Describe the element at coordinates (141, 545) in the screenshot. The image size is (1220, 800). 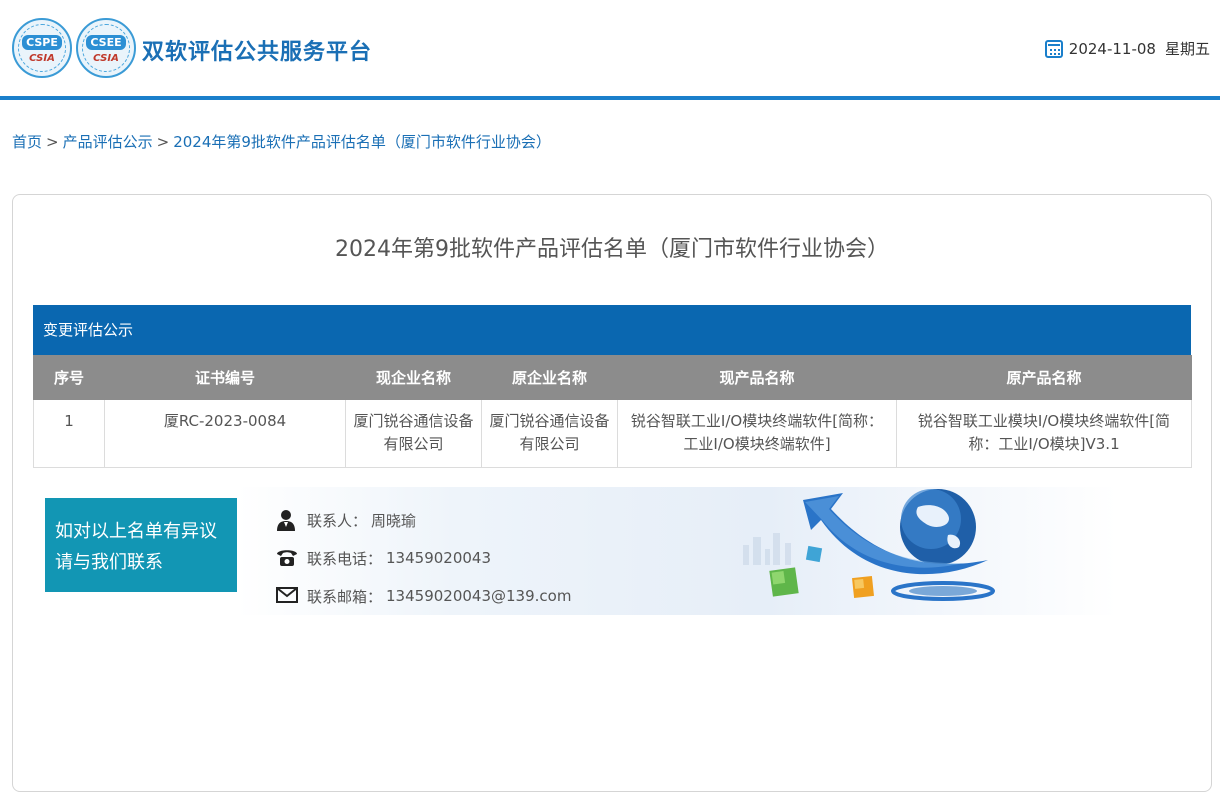
I see `objection-contact-box: 如对以上名单有异议 请与我们联系` at that location.